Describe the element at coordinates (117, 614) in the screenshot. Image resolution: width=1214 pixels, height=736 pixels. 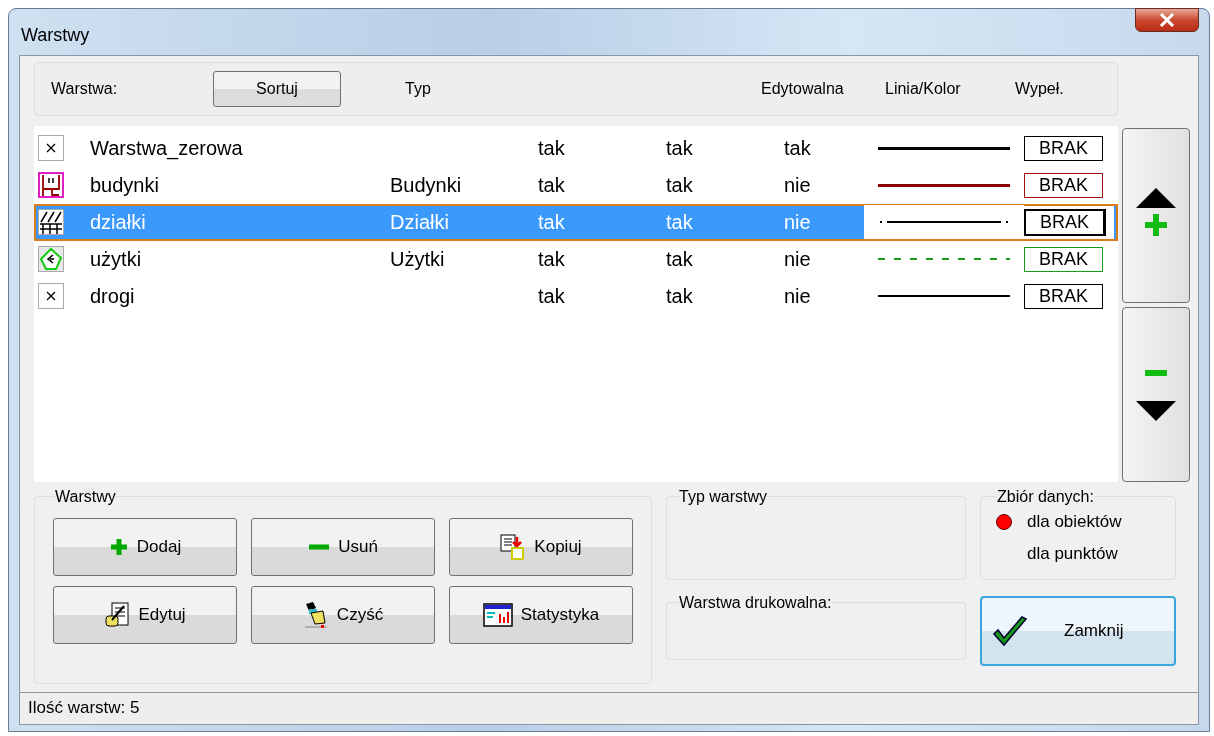
I see `edit-icon` at that location.